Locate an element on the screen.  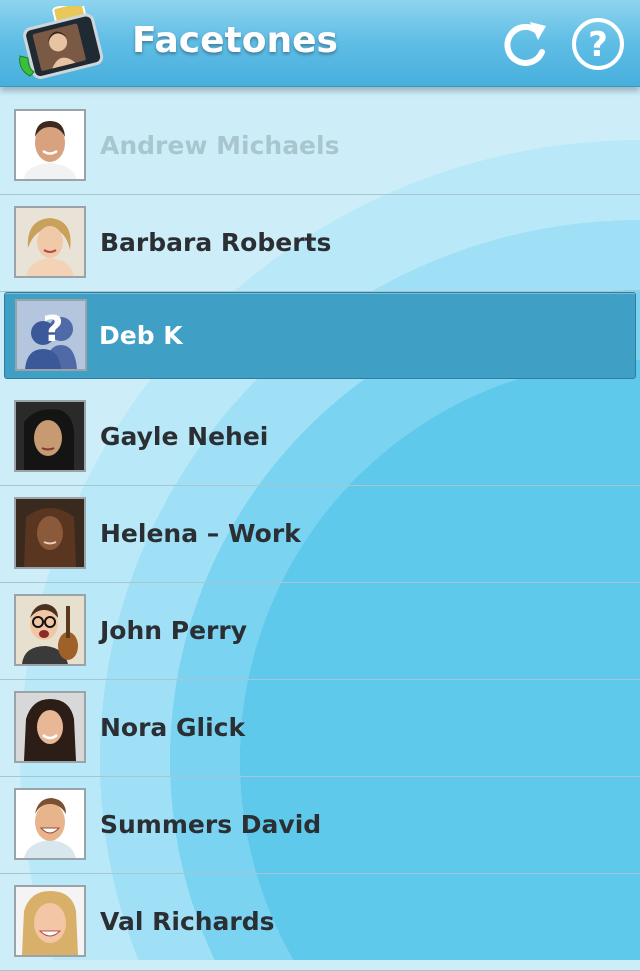
contact-name: Gayle Nehei is located at coordinates (184, 436).